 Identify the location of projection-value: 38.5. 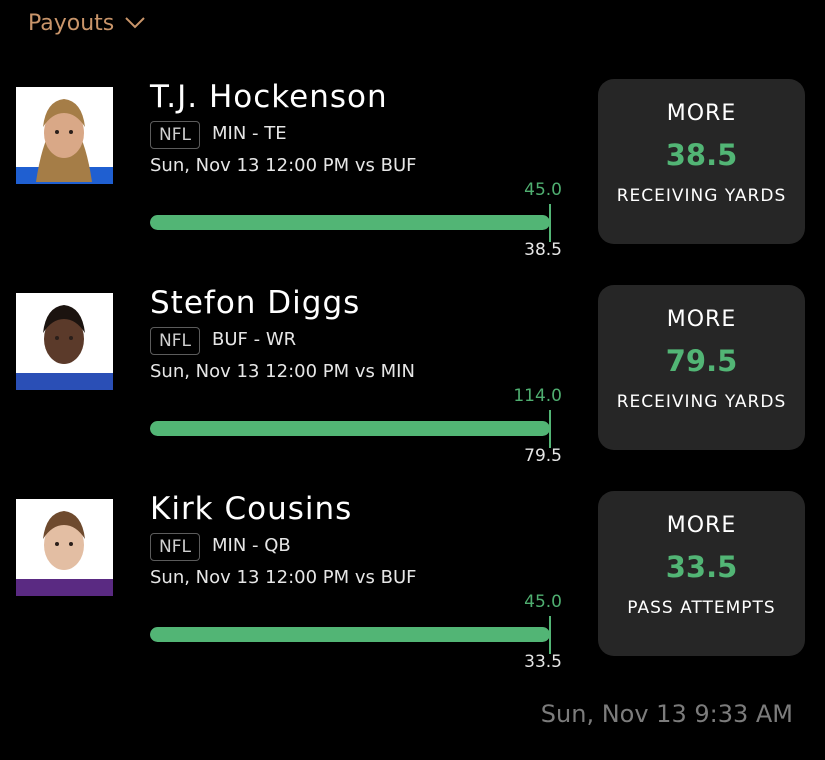
(701, 155).